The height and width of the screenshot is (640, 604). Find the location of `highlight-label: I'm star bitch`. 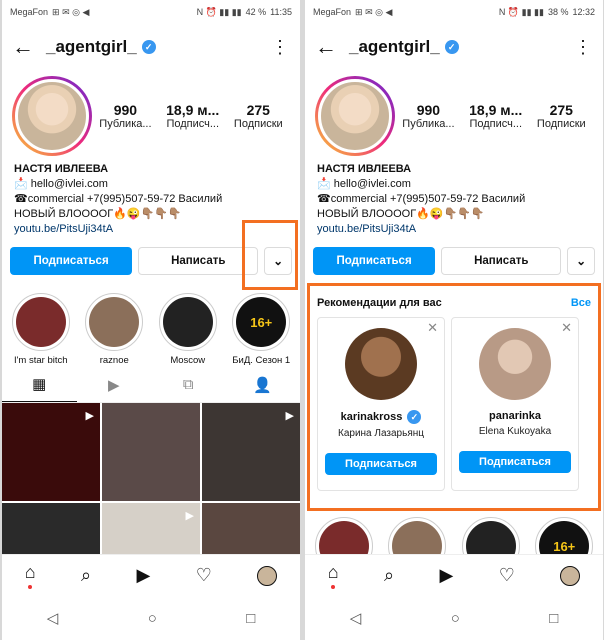

highlight-label: I'm star bitch is located at coordinates (40, 360).